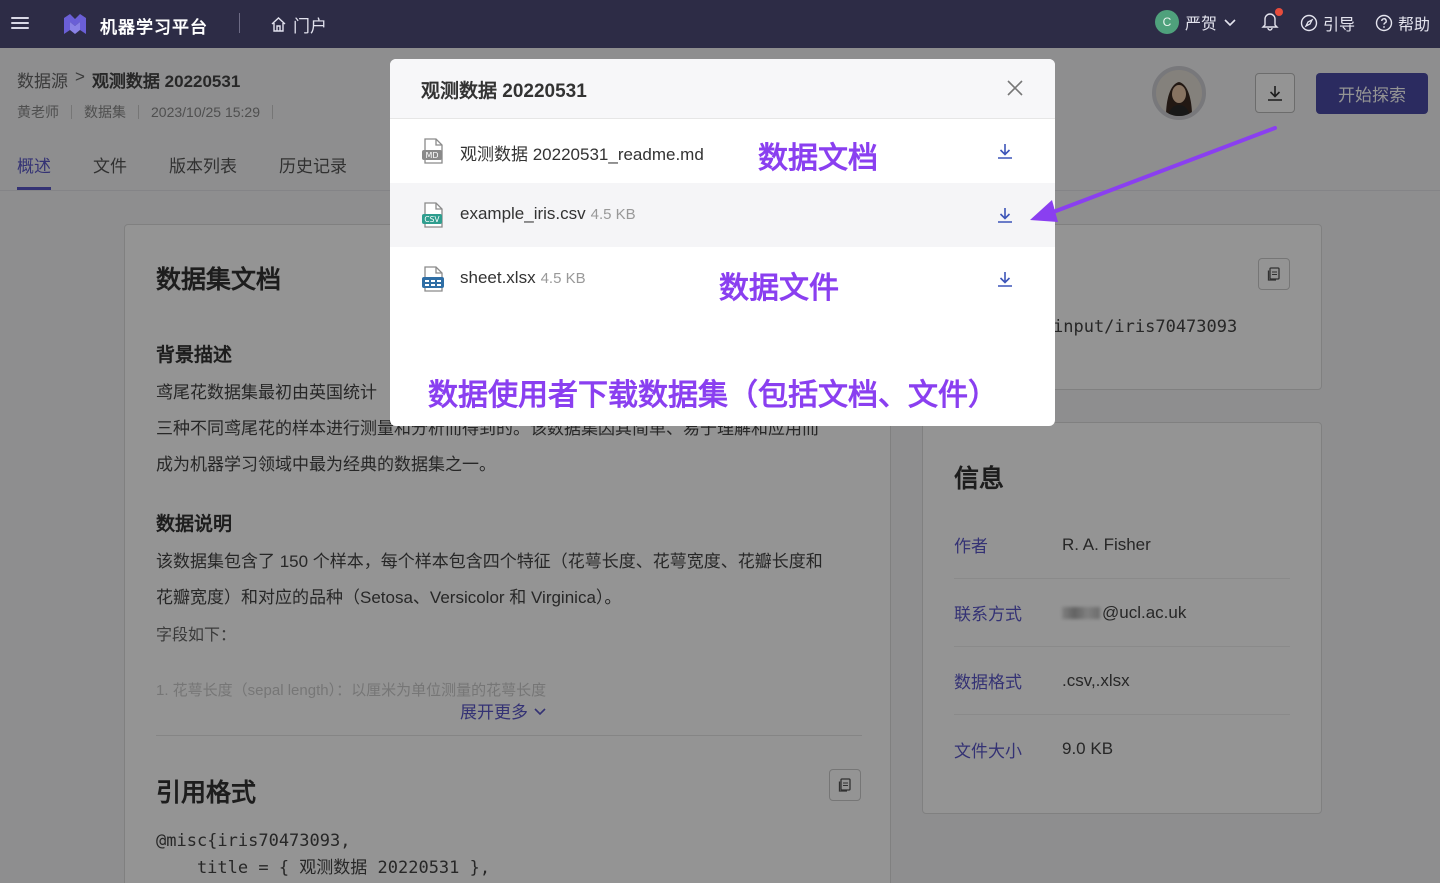  I want to click on modal-header: 观测数据 20220531, so click(722, 89).